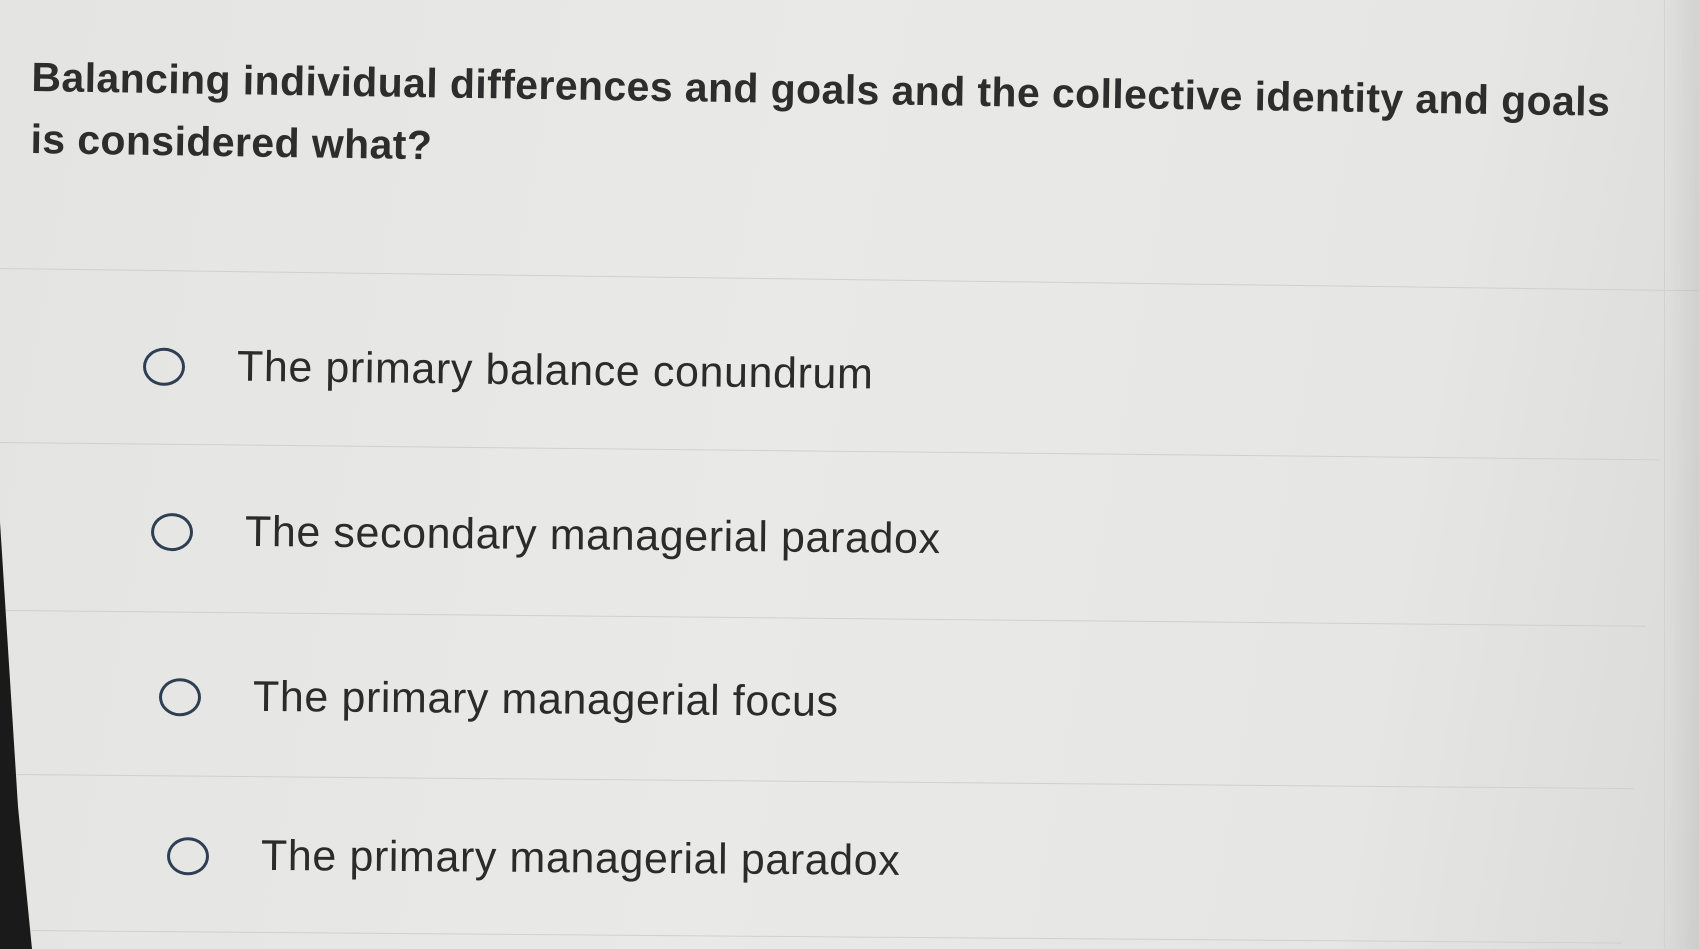 The width and height of the screenshot is (1699, 949). I want to click on answer-option-2: The secondary managerial paradox, so click(545, 535).